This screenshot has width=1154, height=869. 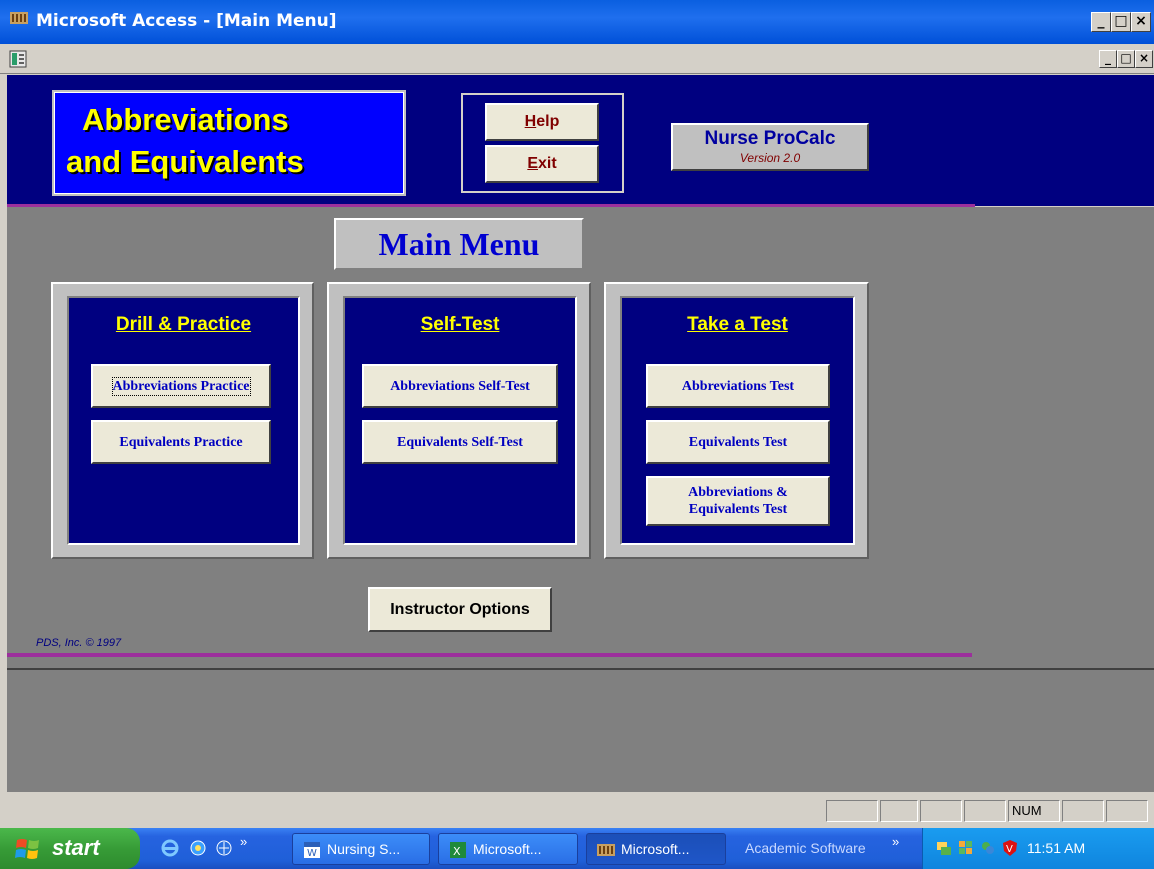 I want to click on num-lock-indicator: NUM, so click(x=1034, y=811).